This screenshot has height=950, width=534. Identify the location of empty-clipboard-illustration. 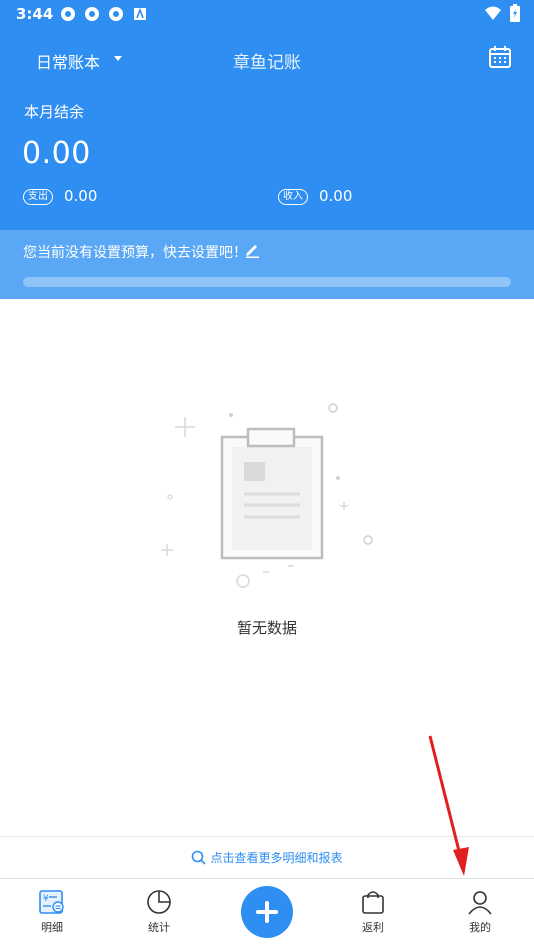
(267, 495).